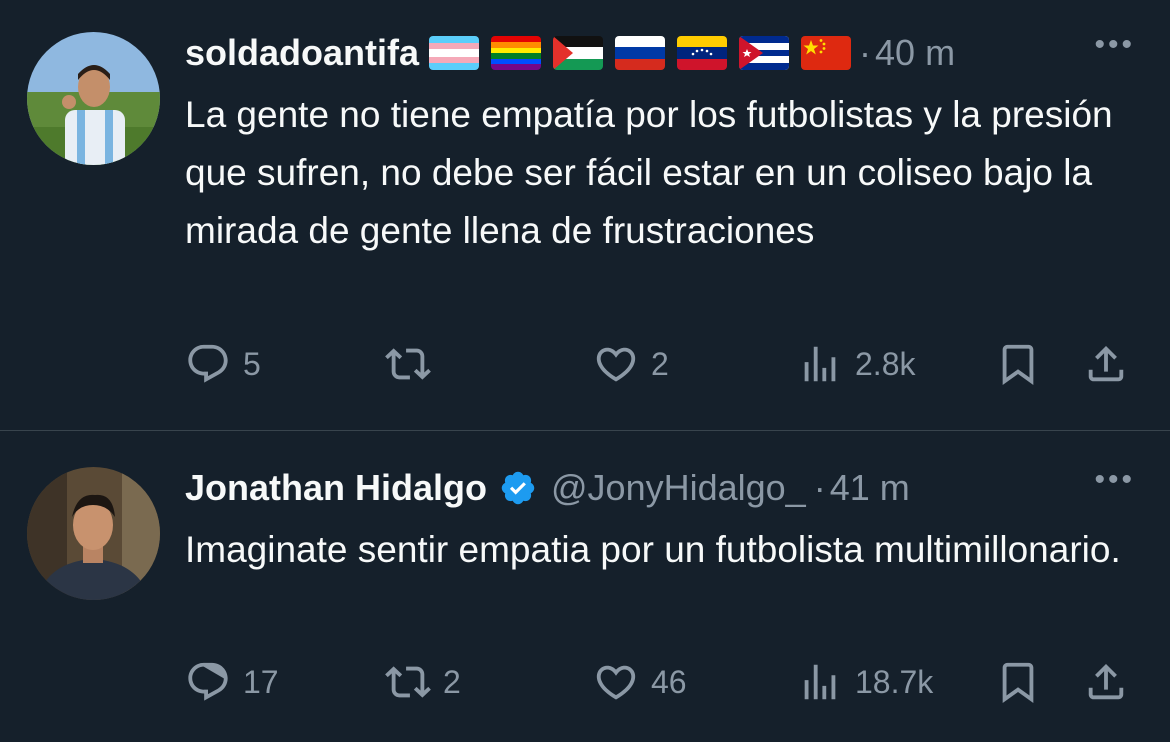 The height and width of the screenshot is (742, 1170). I want to click on palestine-flag-icon, so click(578, 53).